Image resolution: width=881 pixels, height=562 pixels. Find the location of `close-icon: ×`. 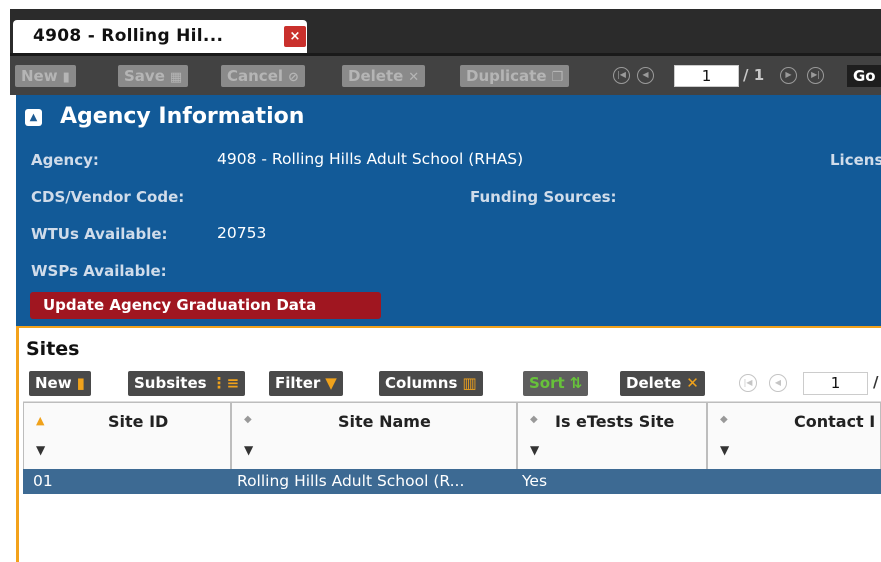

close-icon: × is located at coordinates (295, 36).